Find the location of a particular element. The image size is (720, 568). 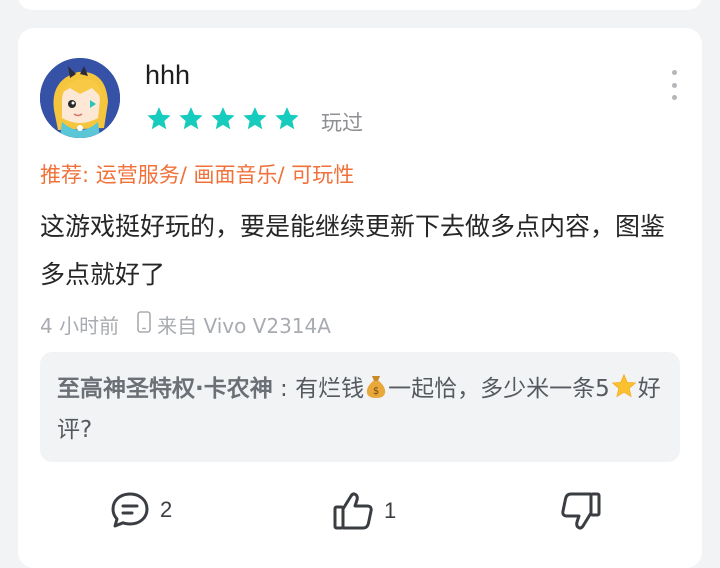

reply-text-part1: 有烂钱 is located at coordinates (330, 389).